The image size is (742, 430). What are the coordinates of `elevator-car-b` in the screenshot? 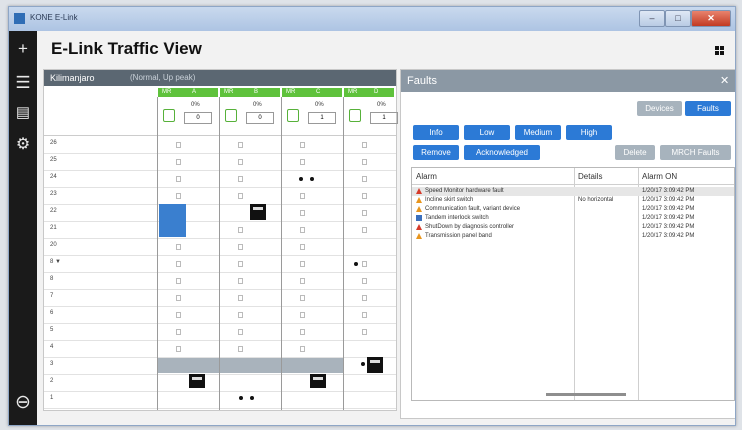 It's located at (258, 212).